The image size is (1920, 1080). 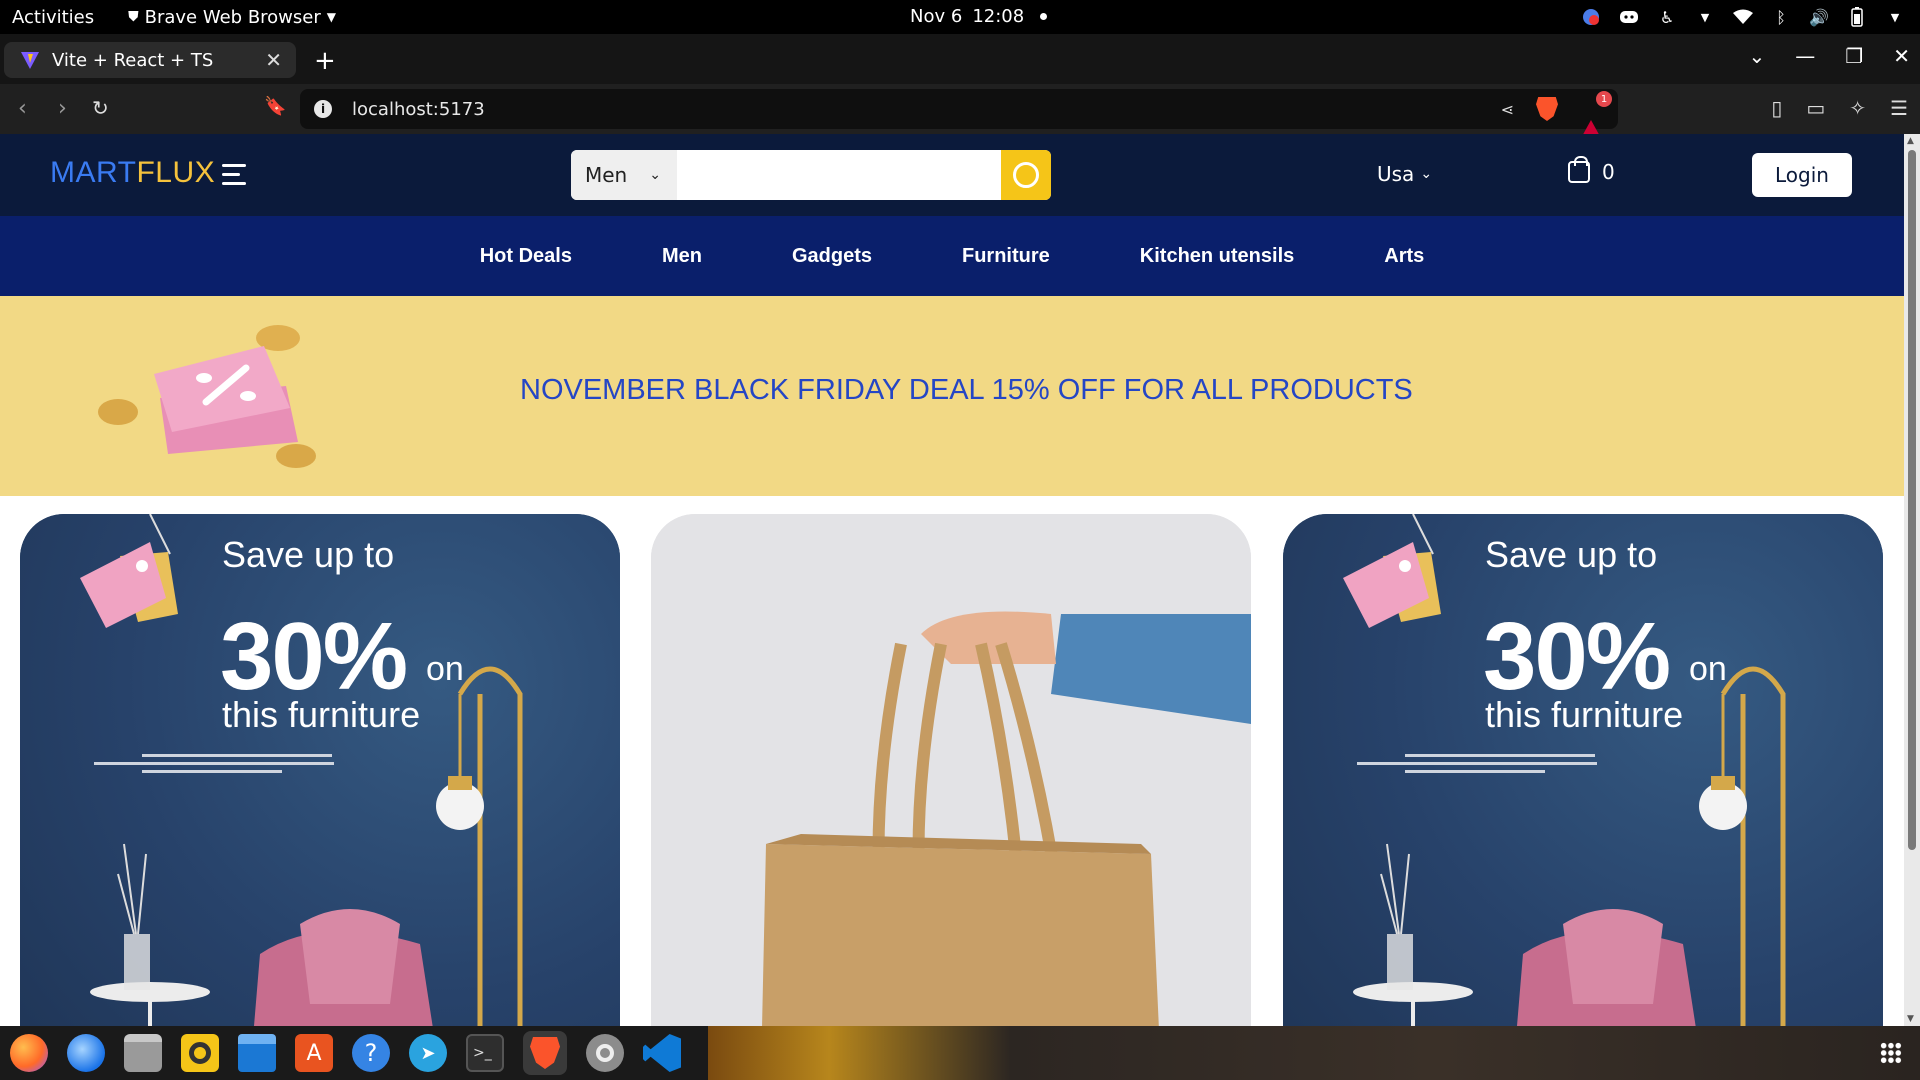 I want to click on bluetooth-icon: ᛒ, so click(x=1781, y=17).